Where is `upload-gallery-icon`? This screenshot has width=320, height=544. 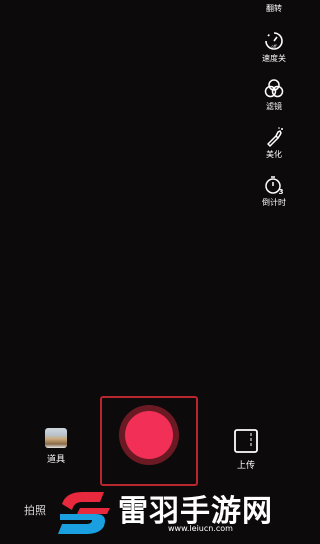 upload-gallery-icon is located at coordinates (246, 441).